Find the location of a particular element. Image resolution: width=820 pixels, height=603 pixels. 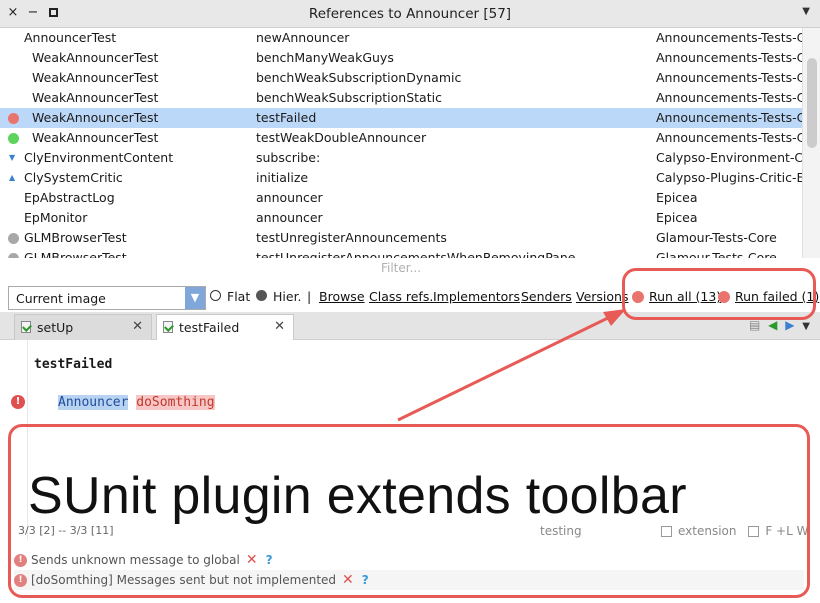

hier-label: Hier. is located at coordinates (287, 296).